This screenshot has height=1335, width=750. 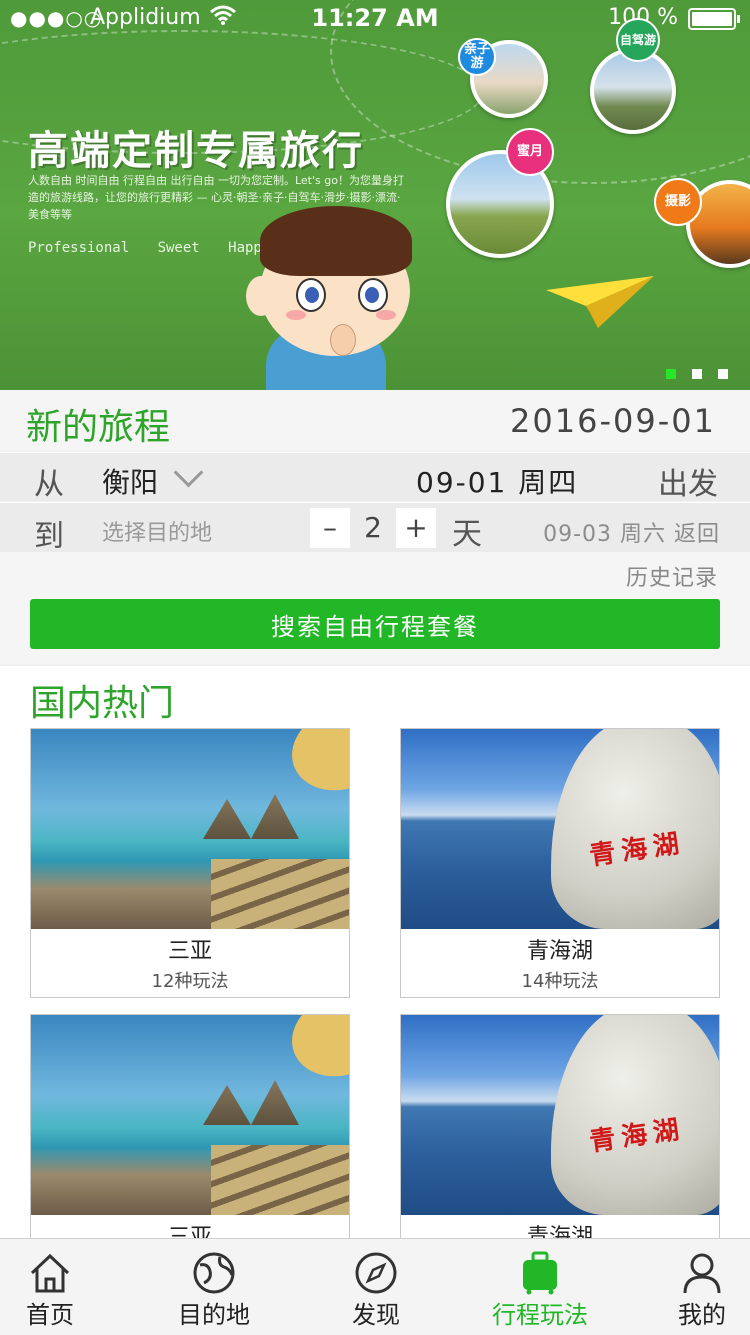 I want to click on tag-family: 亲子游, so click(x=477, y=57).